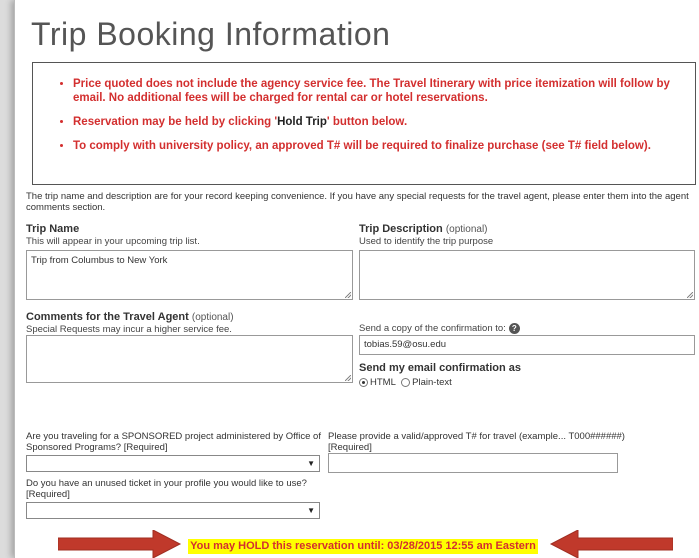 This screenshot has height=558, width=699. I want to click on comments-optional: (optional), so click(212, 317).